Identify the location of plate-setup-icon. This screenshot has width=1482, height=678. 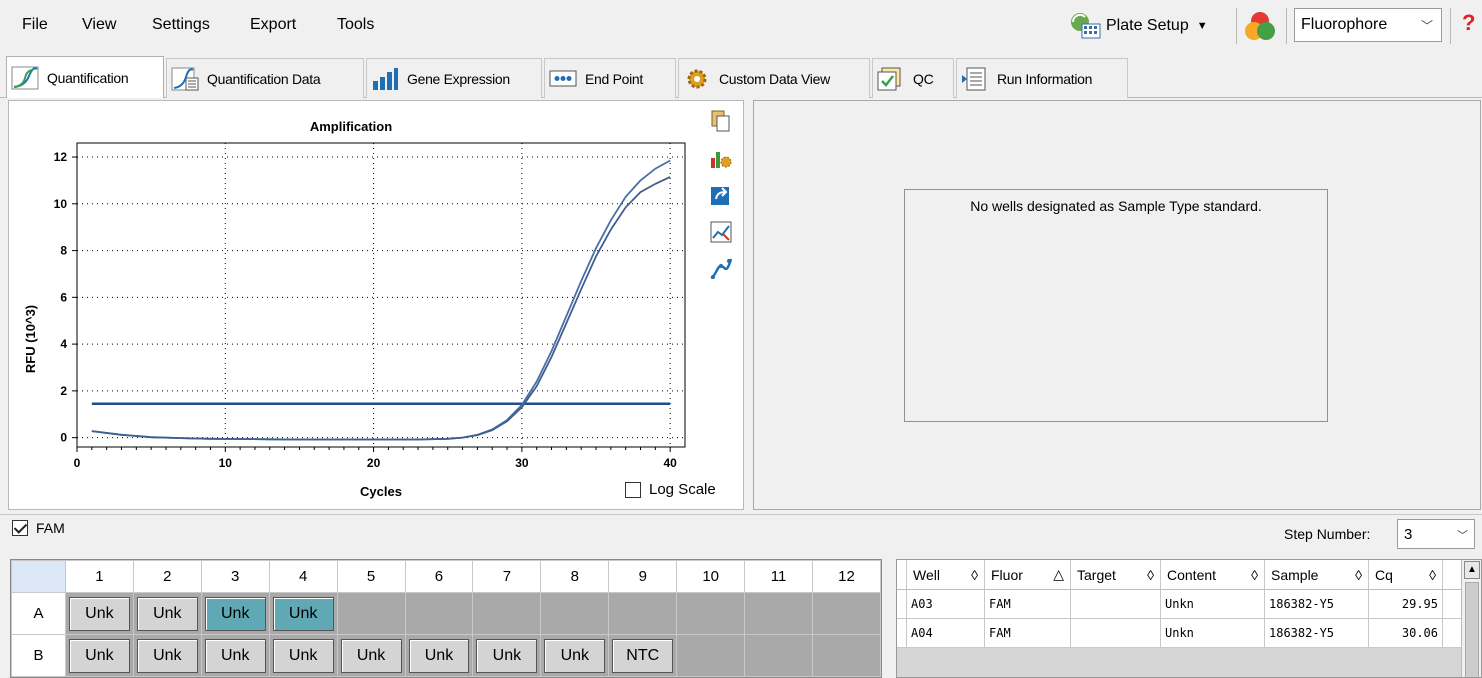
(1086, 26).